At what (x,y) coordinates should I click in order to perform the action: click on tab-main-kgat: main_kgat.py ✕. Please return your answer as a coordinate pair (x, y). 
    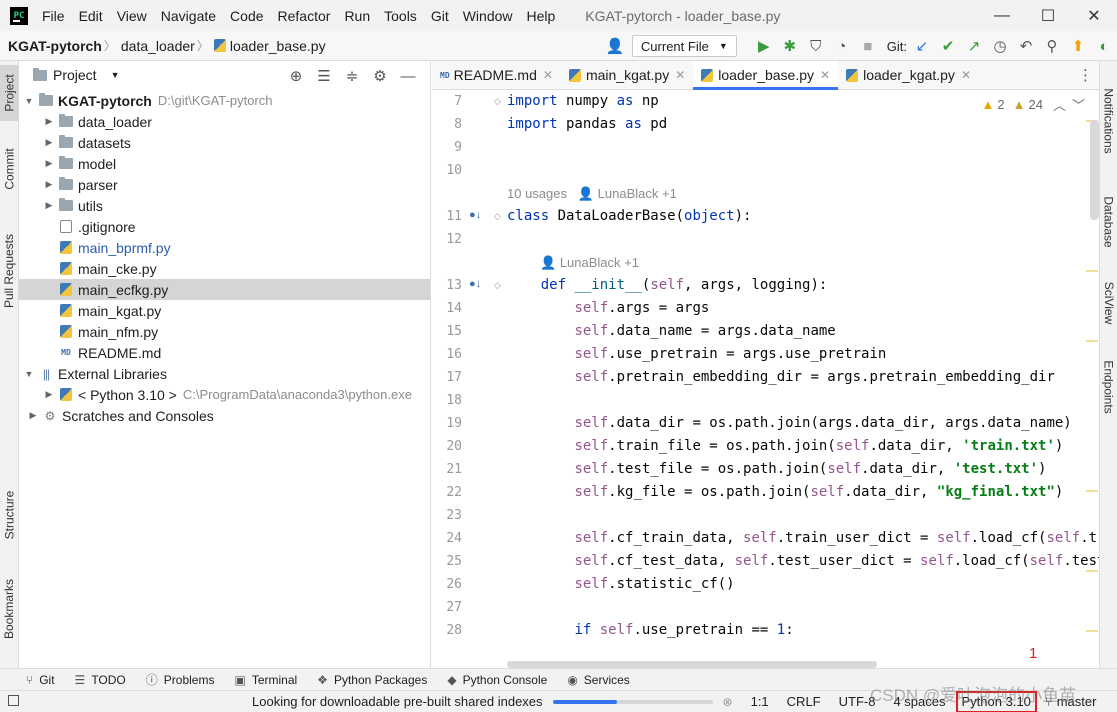
    Looking at the image, I should click on (627, 75).